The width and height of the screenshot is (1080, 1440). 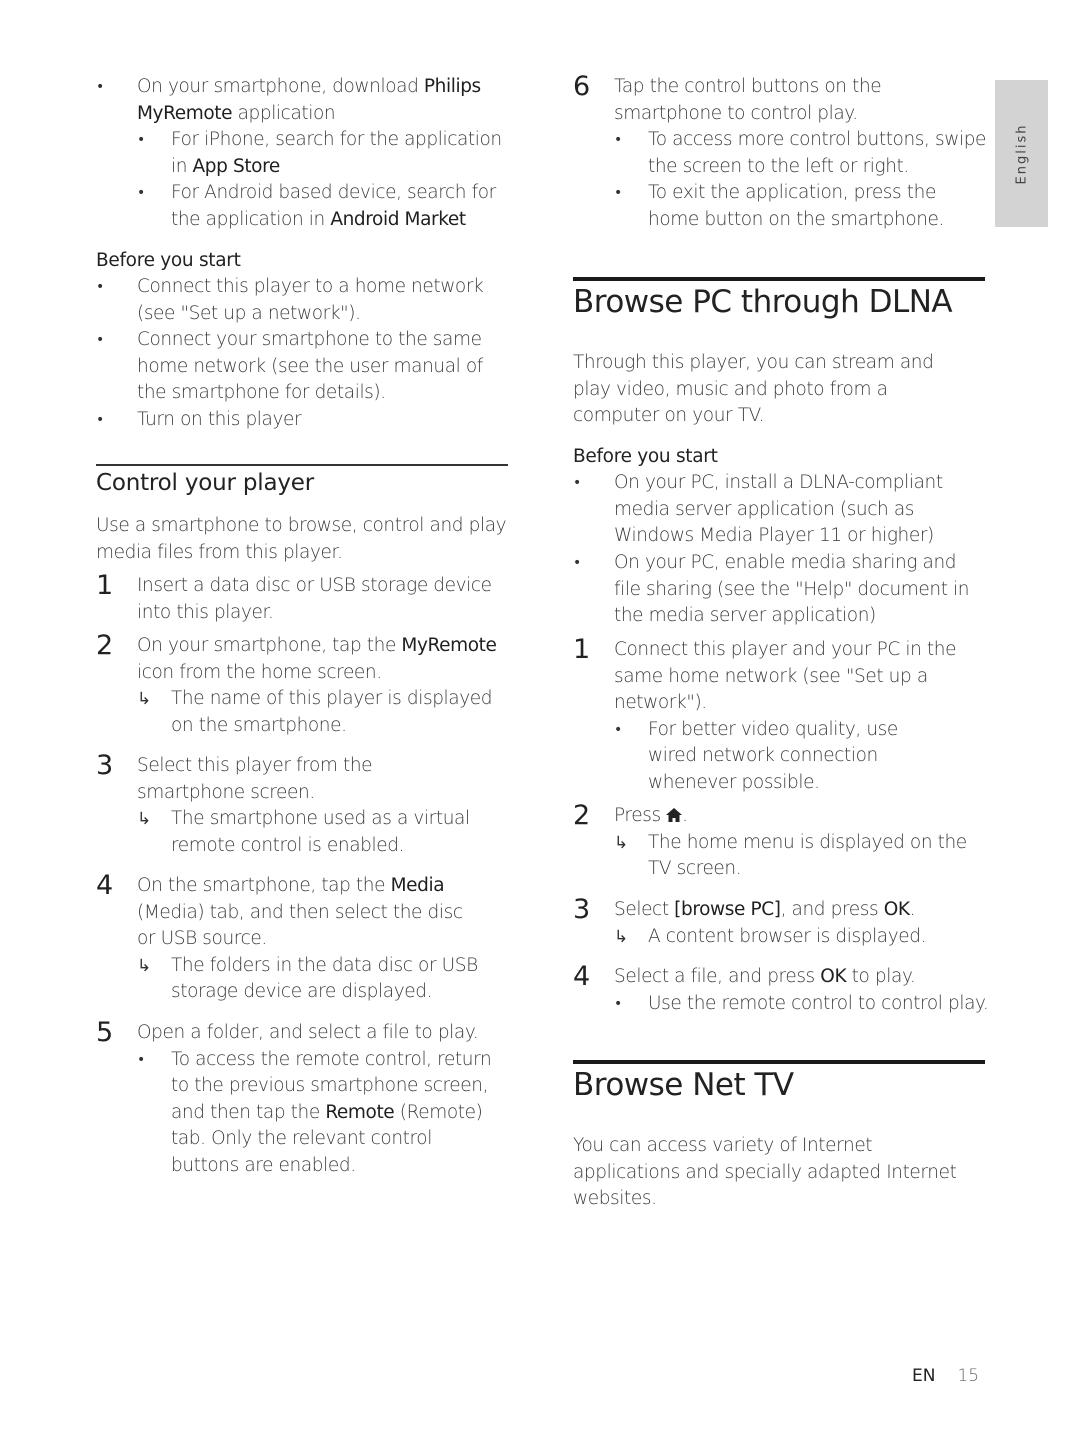 What do you see at coordinates (105, 1032) in the screenshot?
I see `step-number: 5` at bounding box center [105, 1032].